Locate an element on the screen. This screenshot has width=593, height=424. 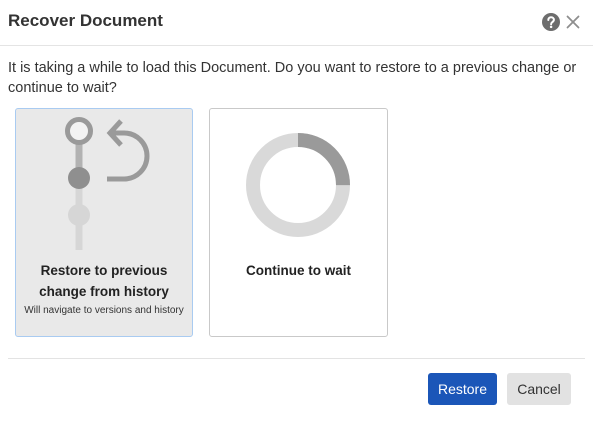
footer-divider is located at coordinates (296, 358).